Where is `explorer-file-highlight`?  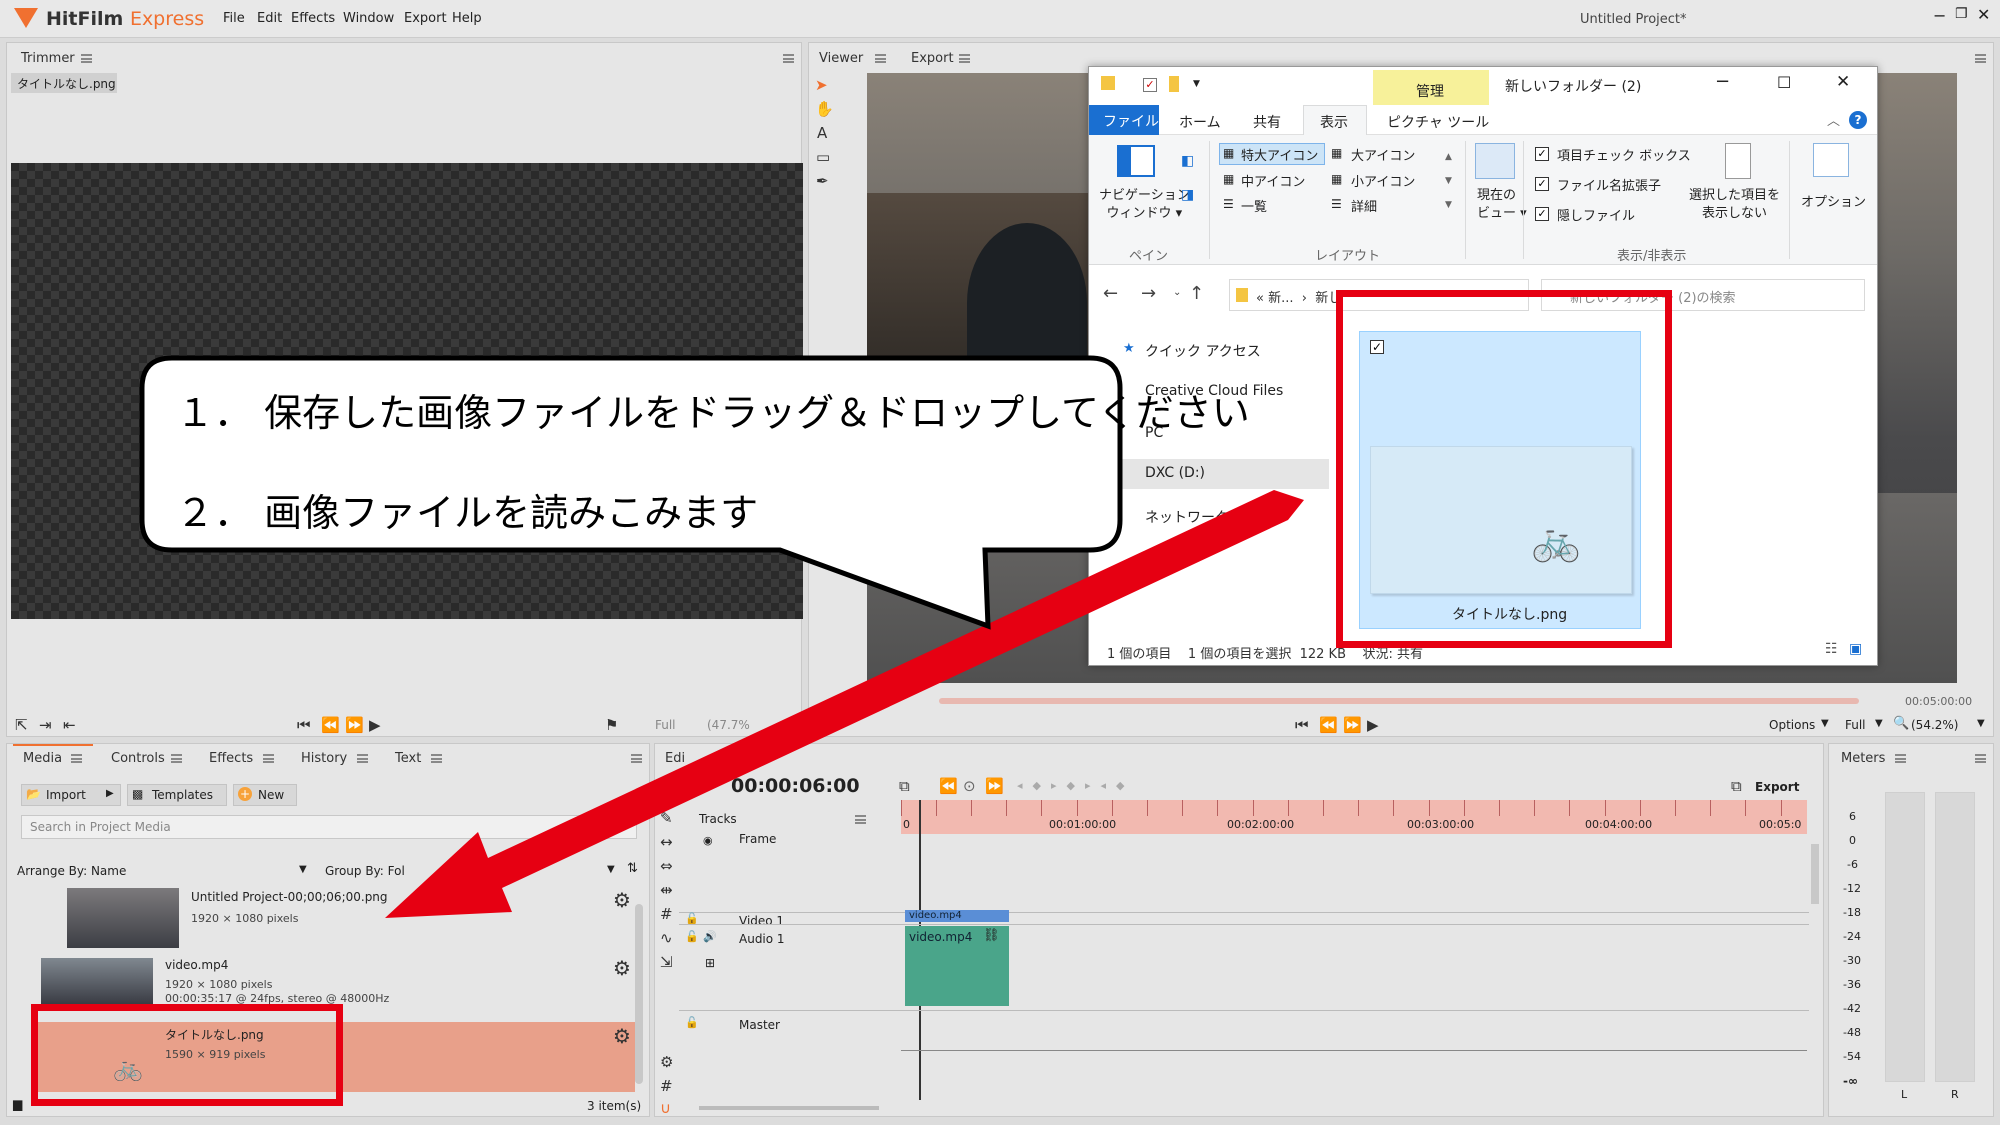 explorer-file-highlight is located at coordinates (1504, 469).